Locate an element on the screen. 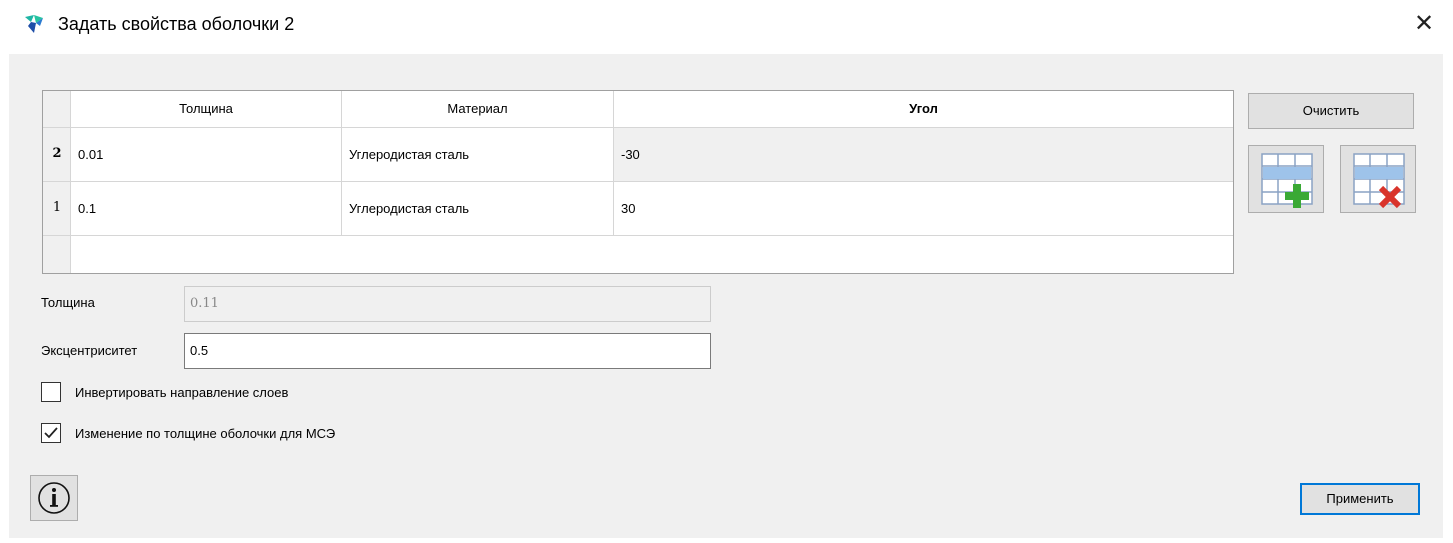 The image size is (1453, 543). info-icon is located at coordinates (54, 498).